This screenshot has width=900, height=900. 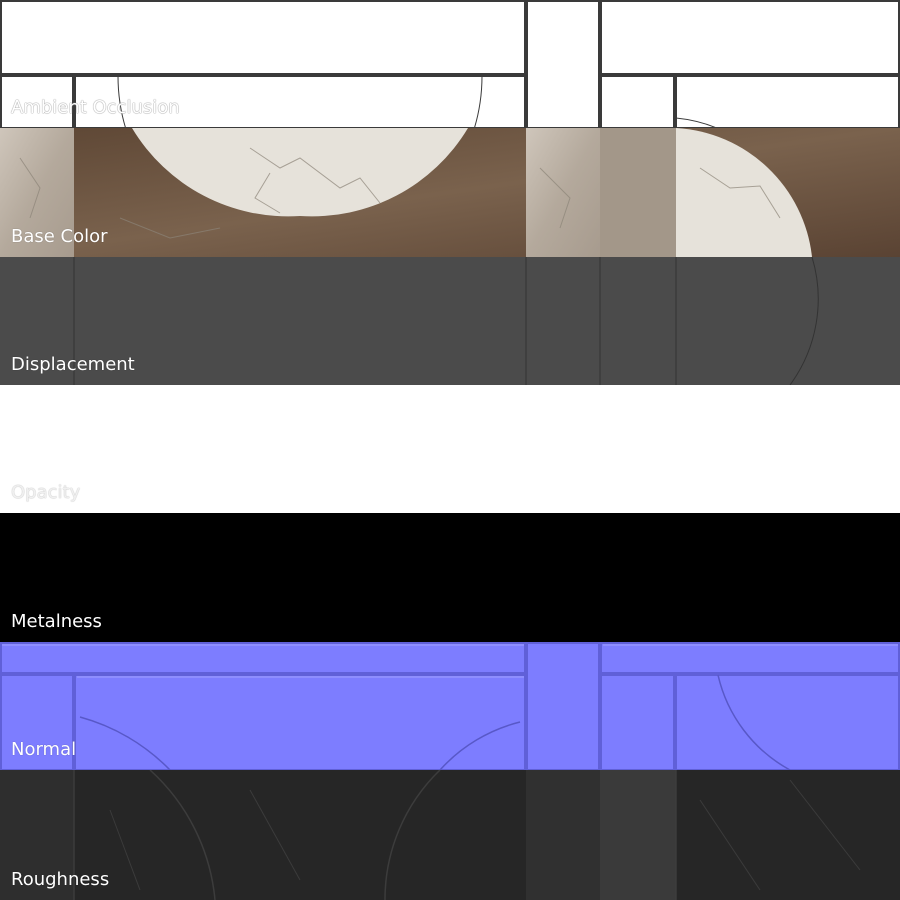 I want to click on displacement-lines, so click(x=446, y=321).